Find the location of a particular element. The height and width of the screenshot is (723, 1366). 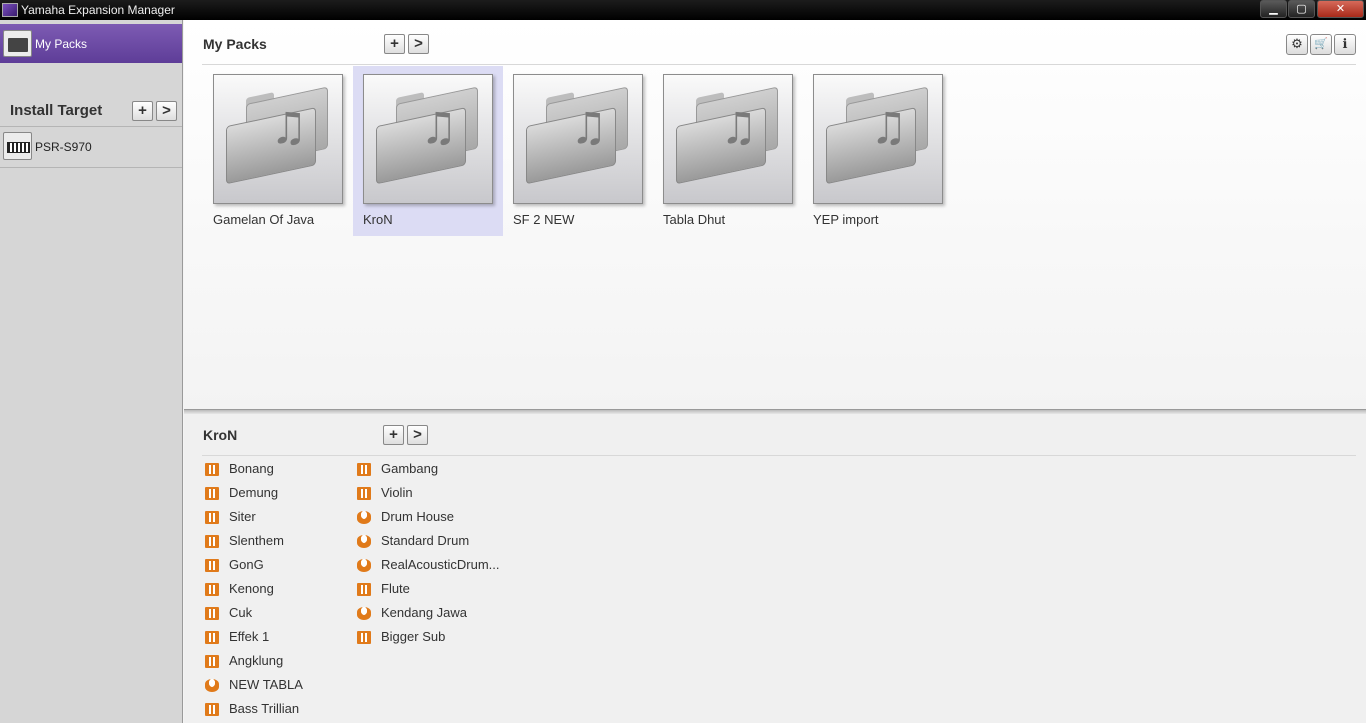

pack-tile: ♫ Gamelan Of Java is located at coordinates (278, 151).